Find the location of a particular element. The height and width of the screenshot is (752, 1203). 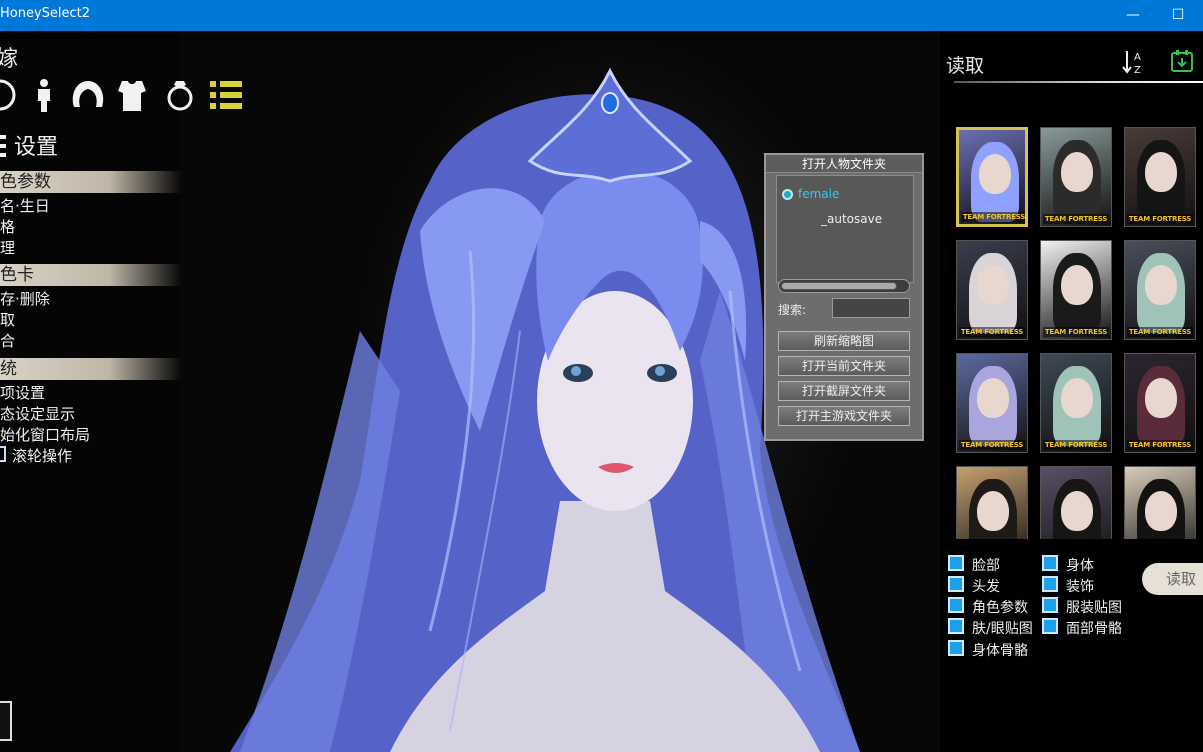

save-card-icon is located at coordinates (1182, 61).